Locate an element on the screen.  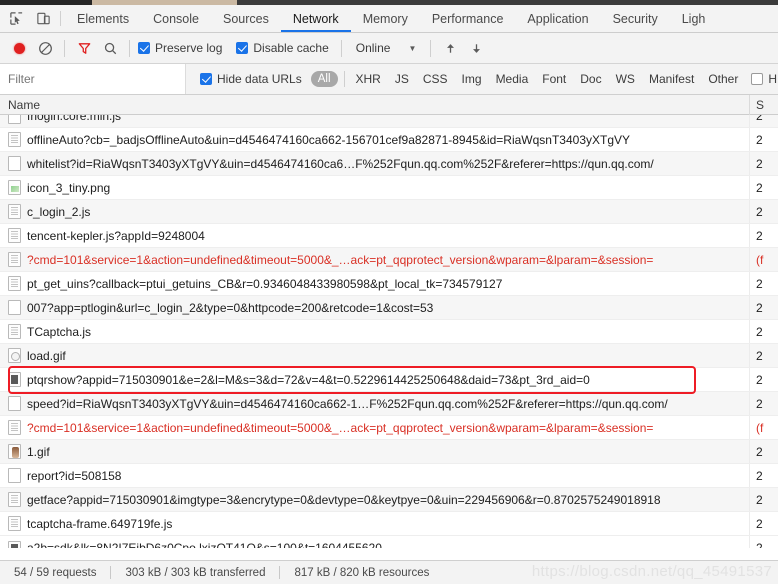
tab-console: Console is located at coordinates (176, 18).